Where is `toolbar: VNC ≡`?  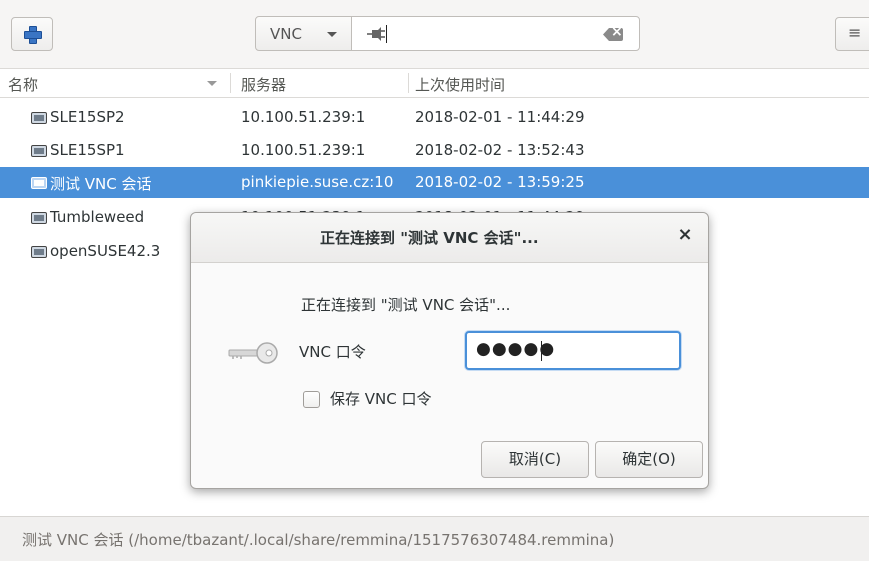
toolbar: VNC ≡ is located at coordinates (434, 34).